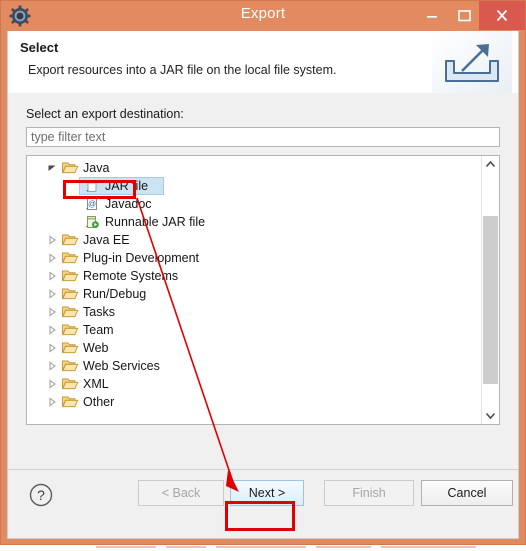 This screenshot has height=551, width=526. Describe the element at coordinates (254, 384) in the screenshot. I see `tree-item-xml: XML` at that location.